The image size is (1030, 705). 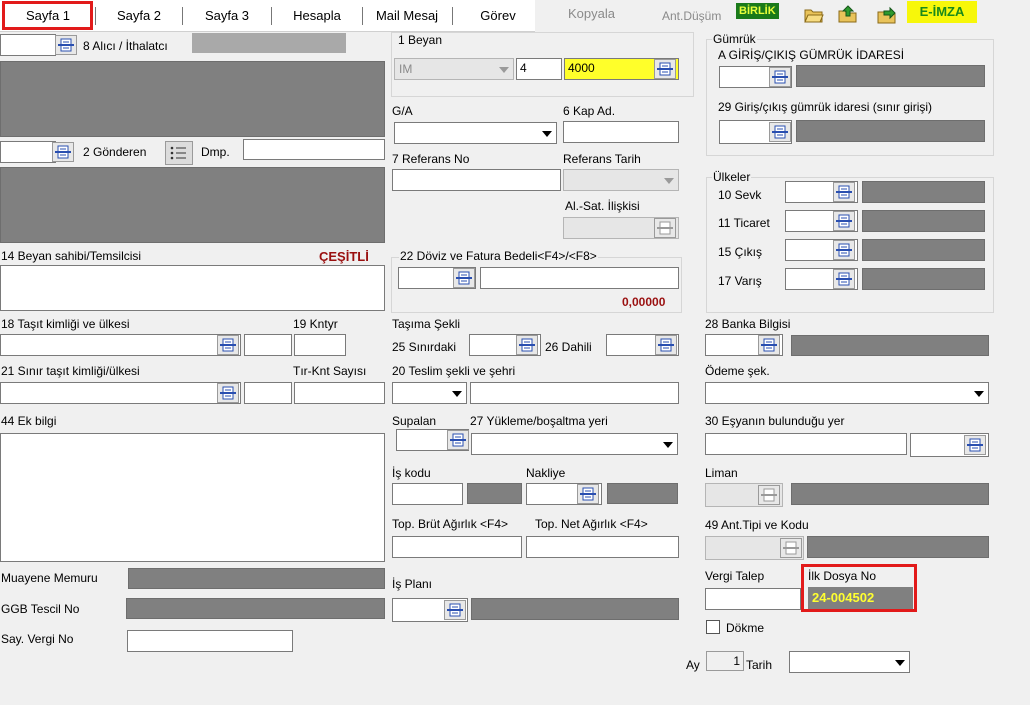 I want to click on doviz-bedel-input, so click(x=579, y=278).